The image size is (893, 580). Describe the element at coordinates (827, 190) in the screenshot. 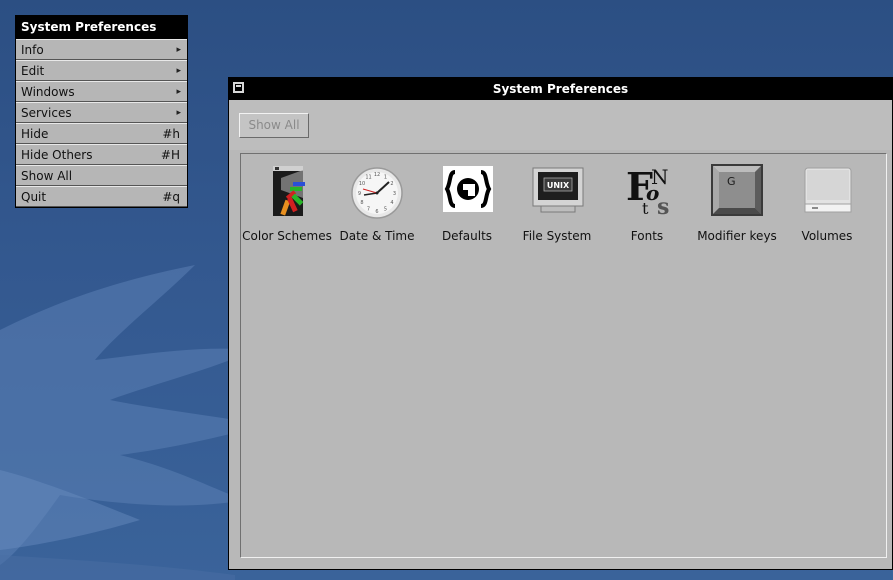

I see `disk-drive-icon` at that location.